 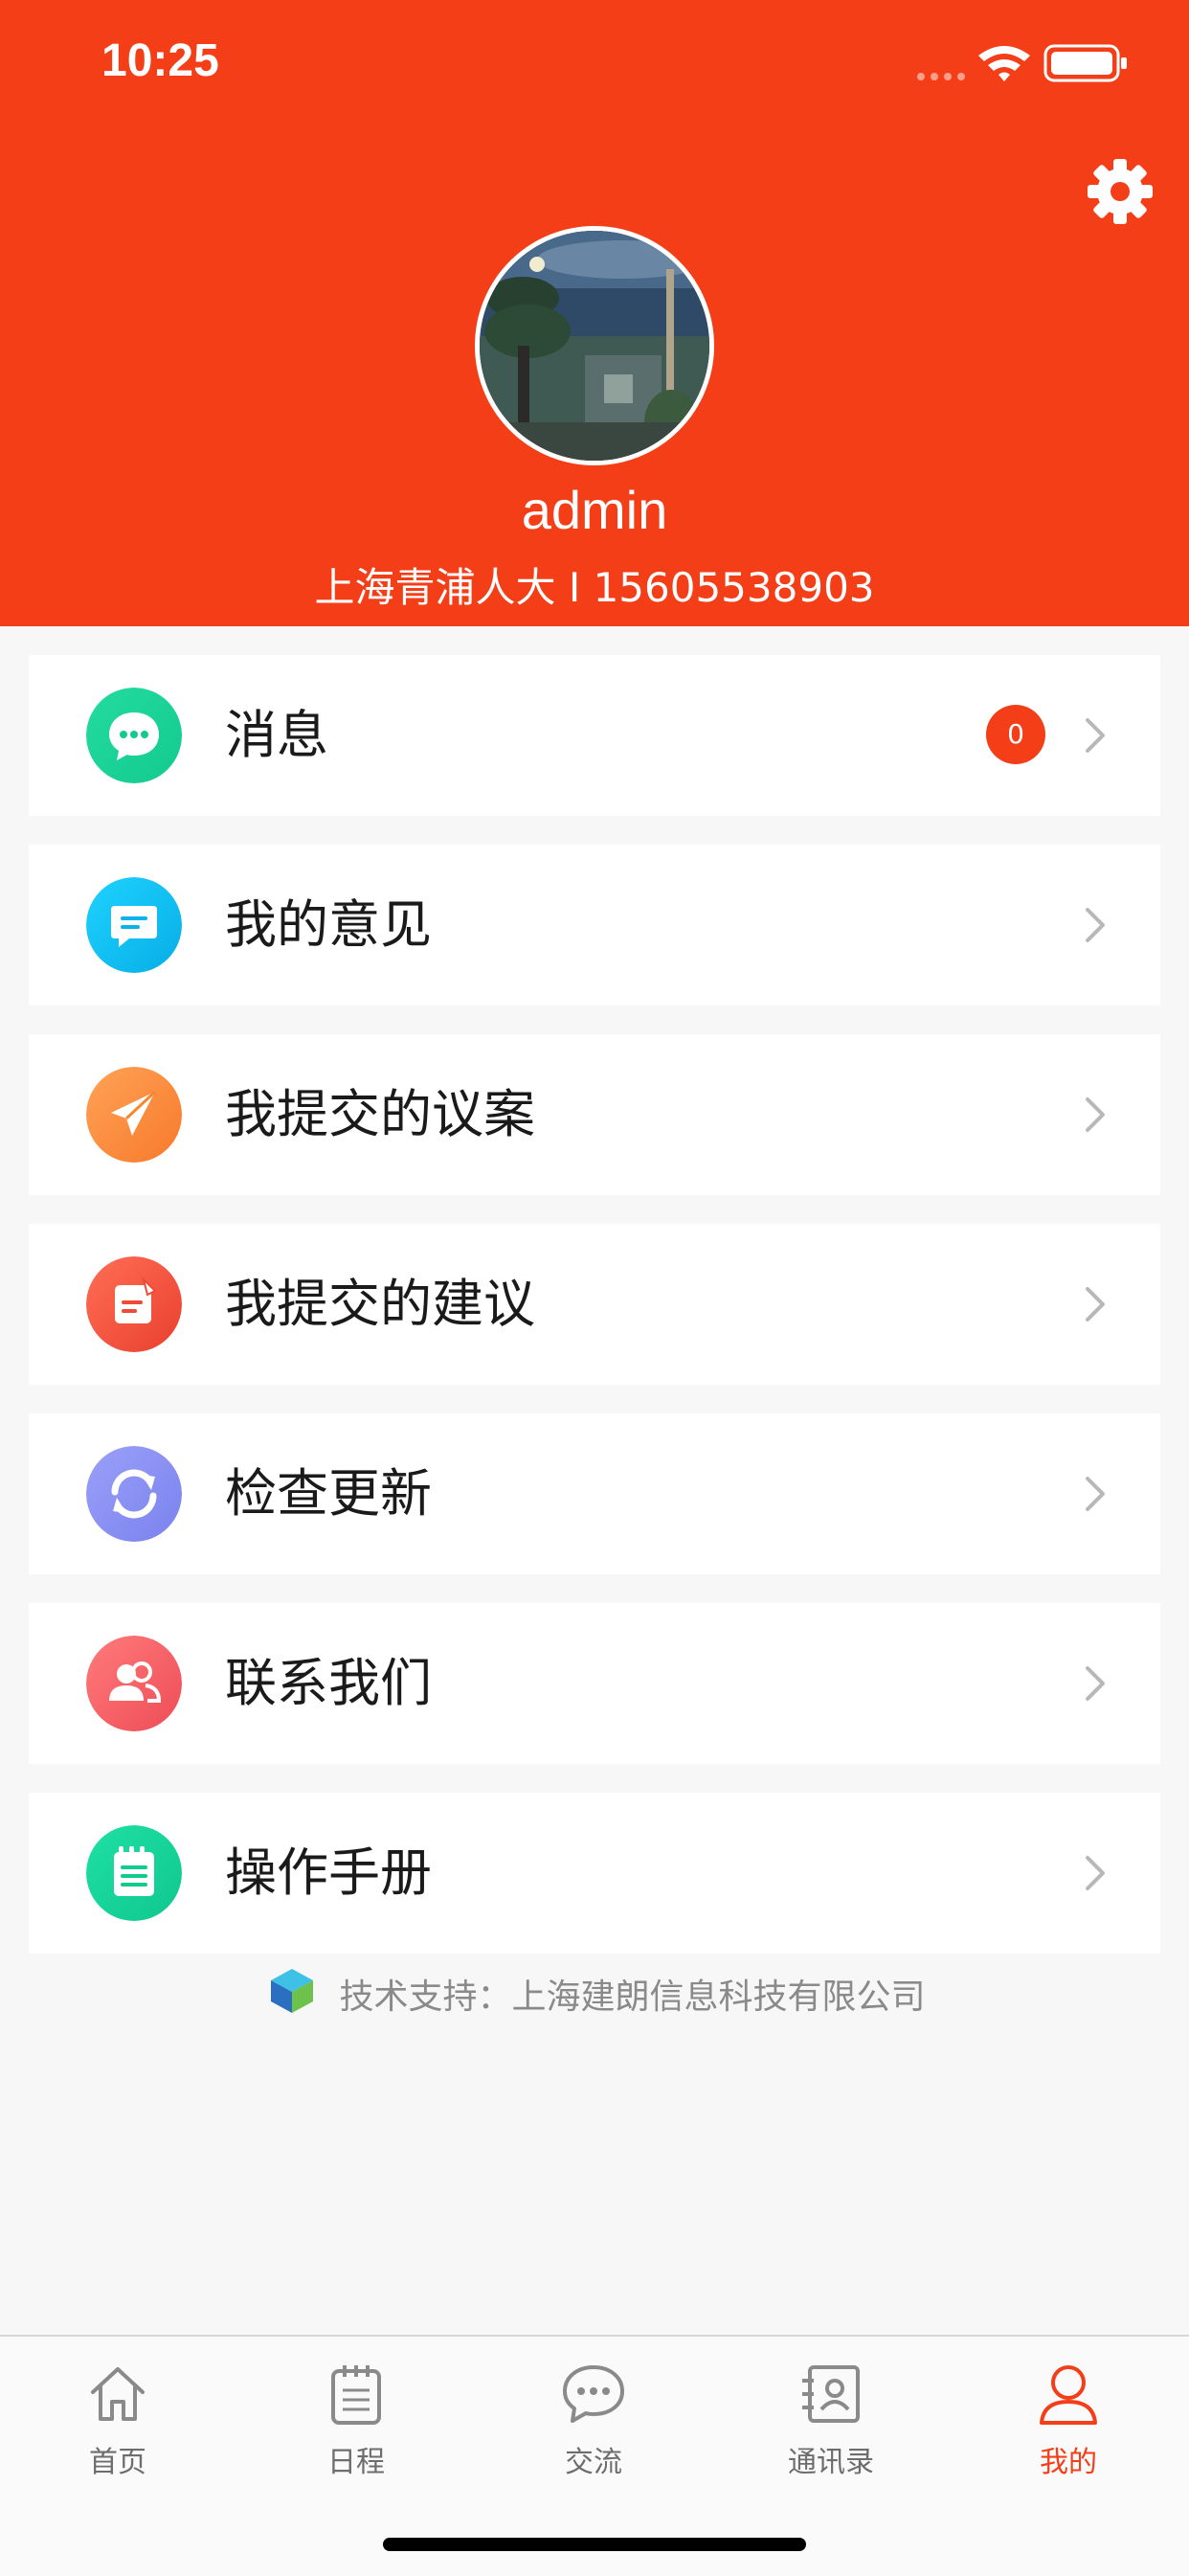 I want to click on menu-item-my-motions: 我提交的议案, so click(x=594, y=1114).